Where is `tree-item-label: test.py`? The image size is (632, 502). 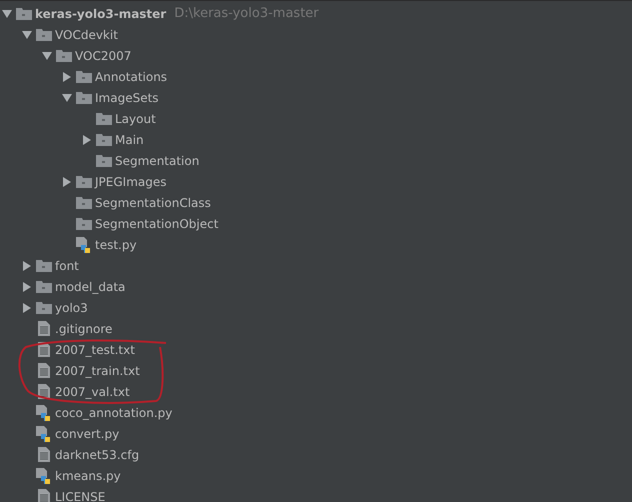
tree-item-label: test.py is located at coordinates (116, 245).